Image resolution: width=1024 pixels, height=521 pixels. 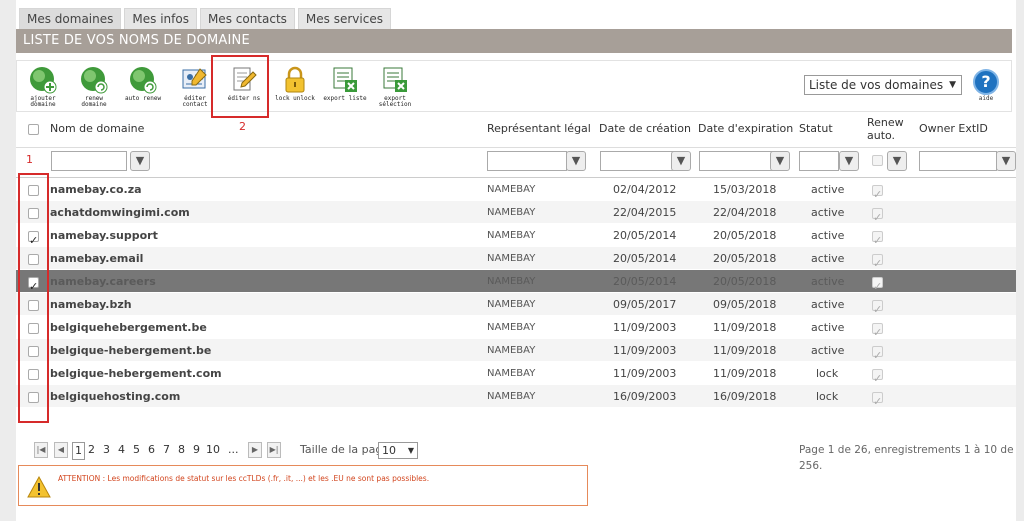 What do you see at coordinates (78, 451) in the screenshot?
I see `page-link: 1` at bounding box center [78, 451].